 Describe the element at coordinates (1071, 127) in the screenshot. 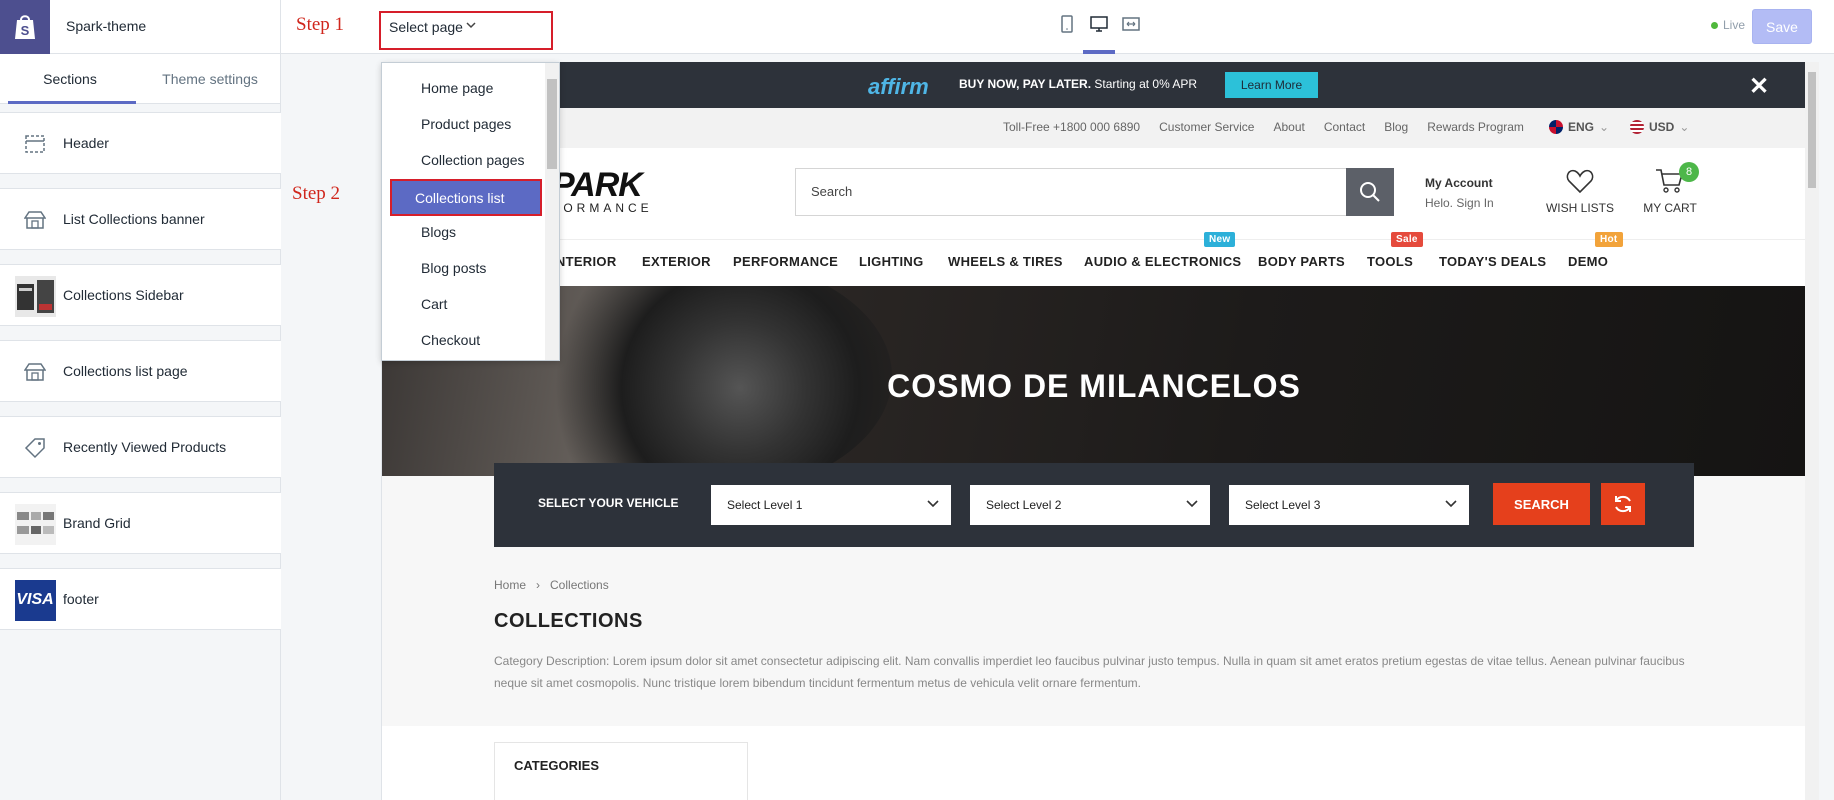

I see `utility-link: Toll-Free +1800 000 6890` at that location.